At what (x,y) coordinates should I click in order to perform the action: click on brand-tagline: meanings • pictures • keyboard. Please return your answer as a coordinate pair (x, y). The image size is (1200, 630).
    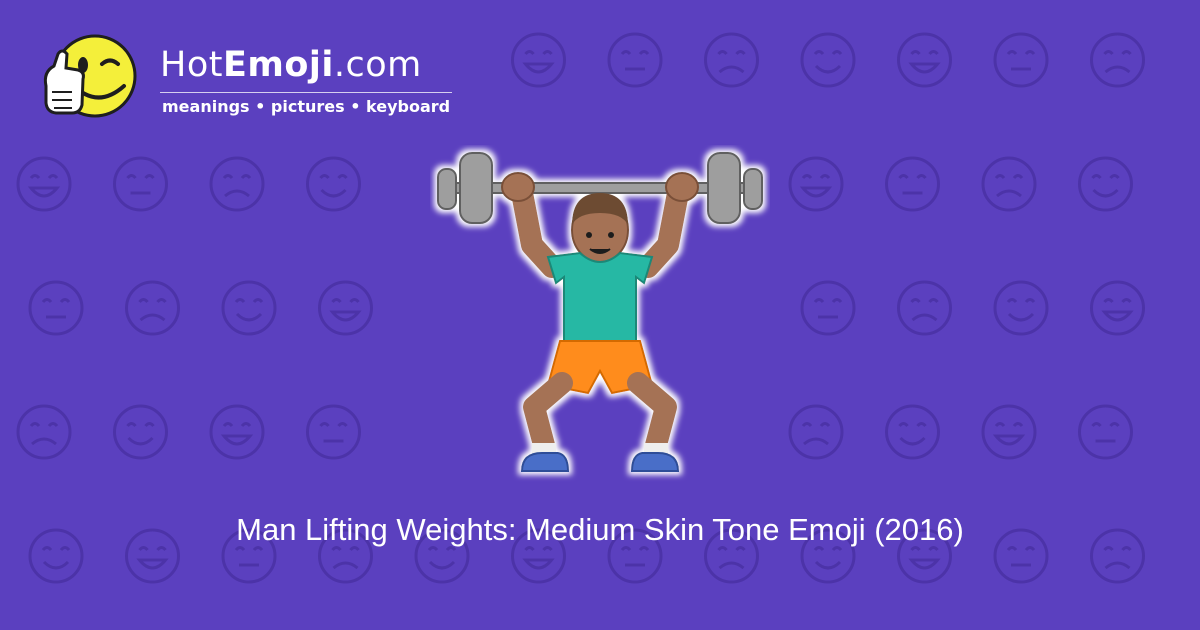
    Looking at the image, I should click on (306, 106).